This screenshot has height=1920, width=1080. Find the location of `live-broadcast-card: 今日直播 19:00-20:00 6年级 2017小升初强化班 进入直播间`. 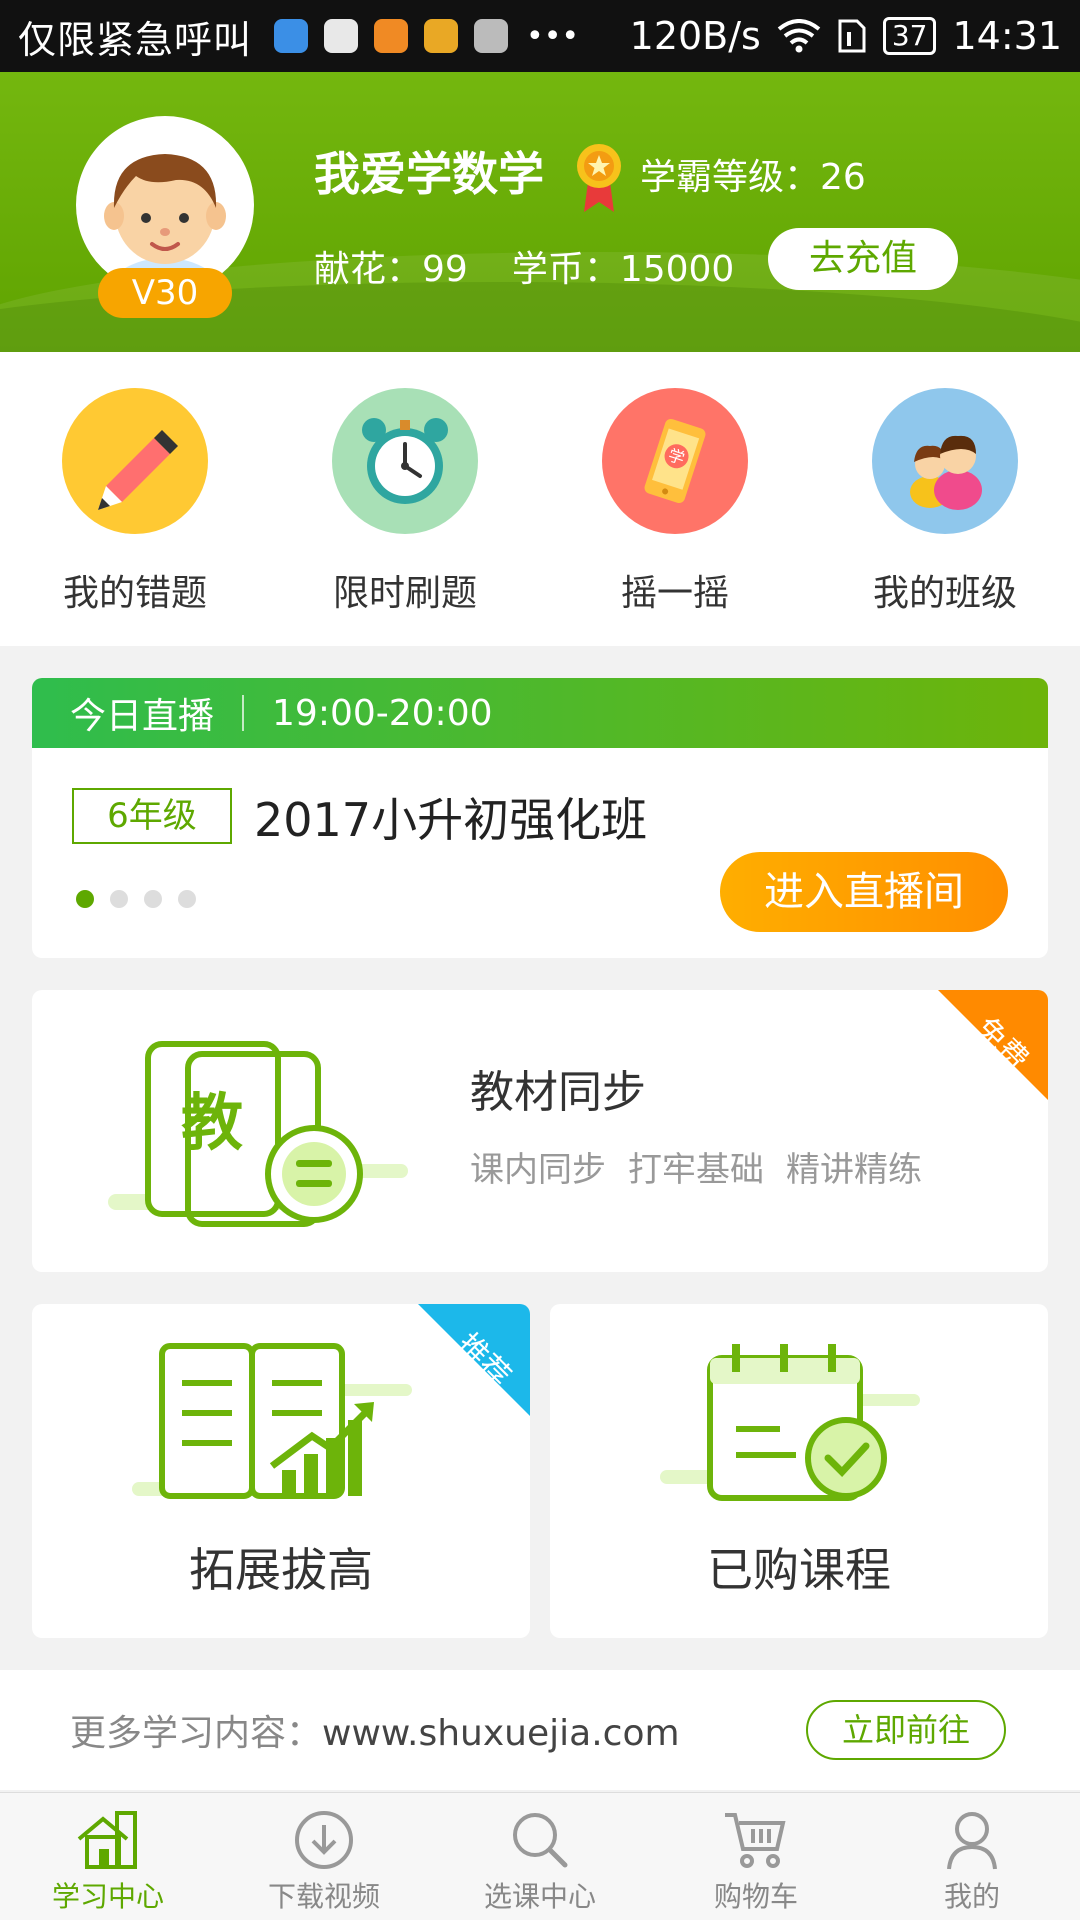

live-broadcast-card: 今日直播 19:00-20:00 6年级 2017小升初强化班 进入直播间 is located at coordinates (540, 818).